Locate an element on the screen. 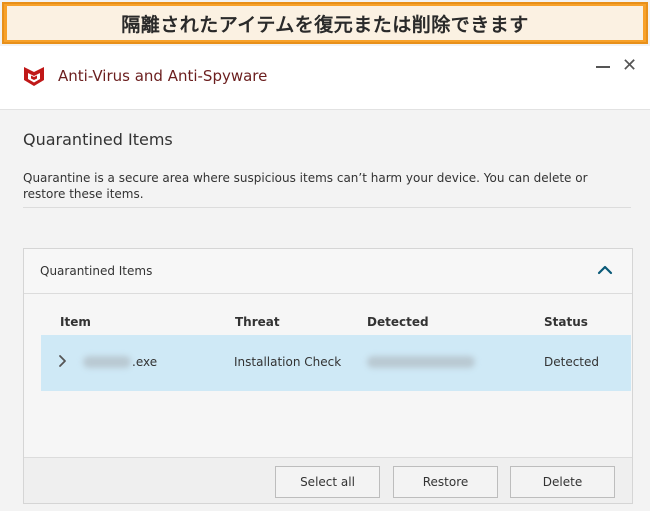  column-header-detected: Detected is located at coordinates (398, 322).